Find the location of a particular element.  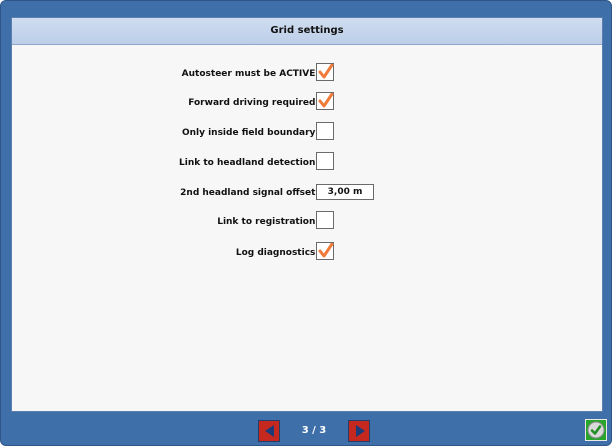

log-diagnostics-checkbox is located at coordinates (325, 251).